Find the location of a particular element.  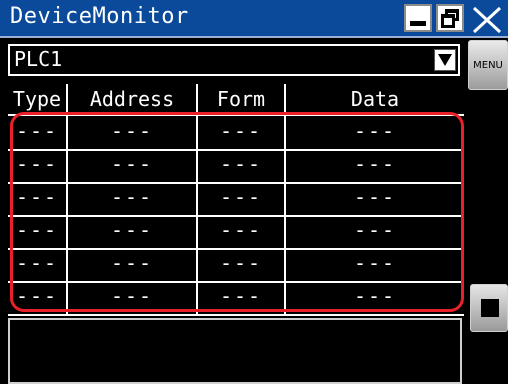

column-header-type: Type is located at coordinates (38, 99).